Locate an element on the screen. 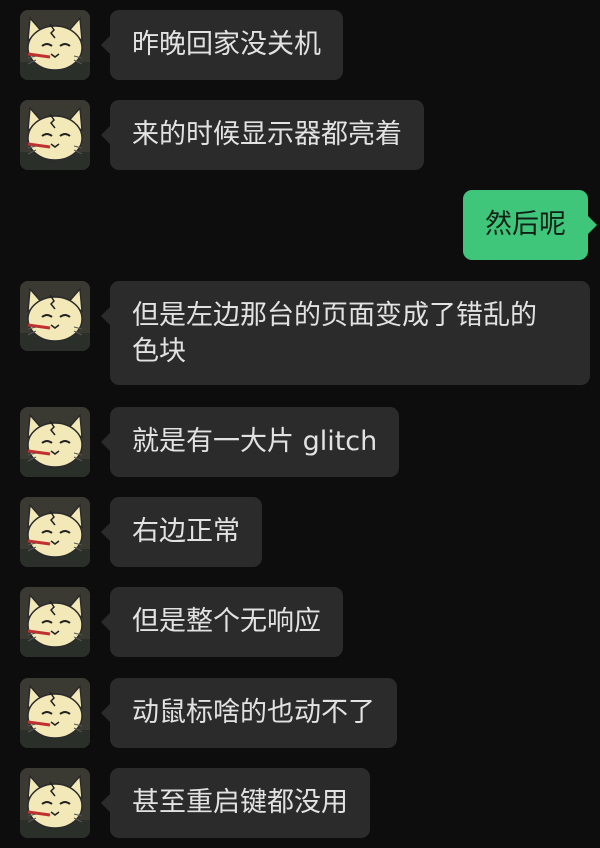 This screenshot has height=848, width=600. message-row: 就是有一大片 glitch is located at coordinates (300, 442).